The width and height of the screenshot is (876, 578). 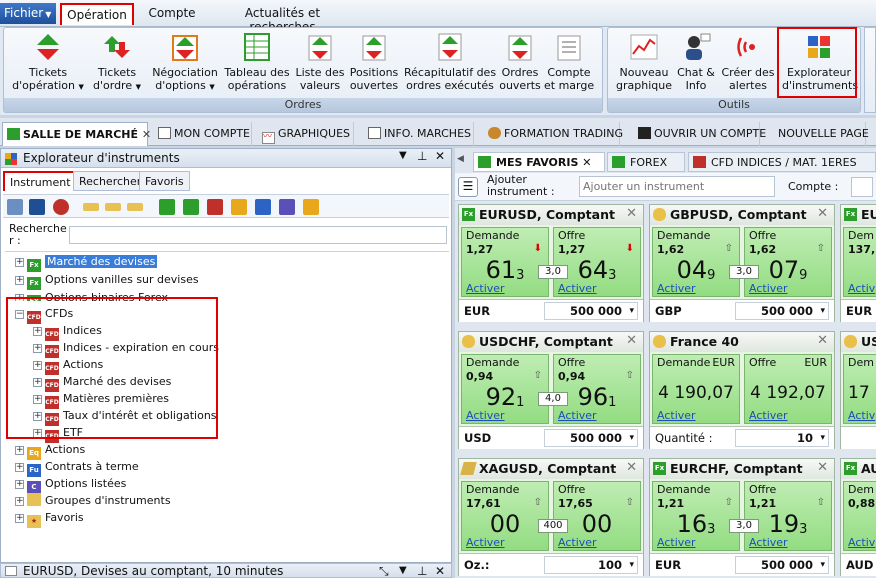 I want to click on ask-box: Offre 1,62 ⇧ 079 Activer, so click(x=788, y=262).